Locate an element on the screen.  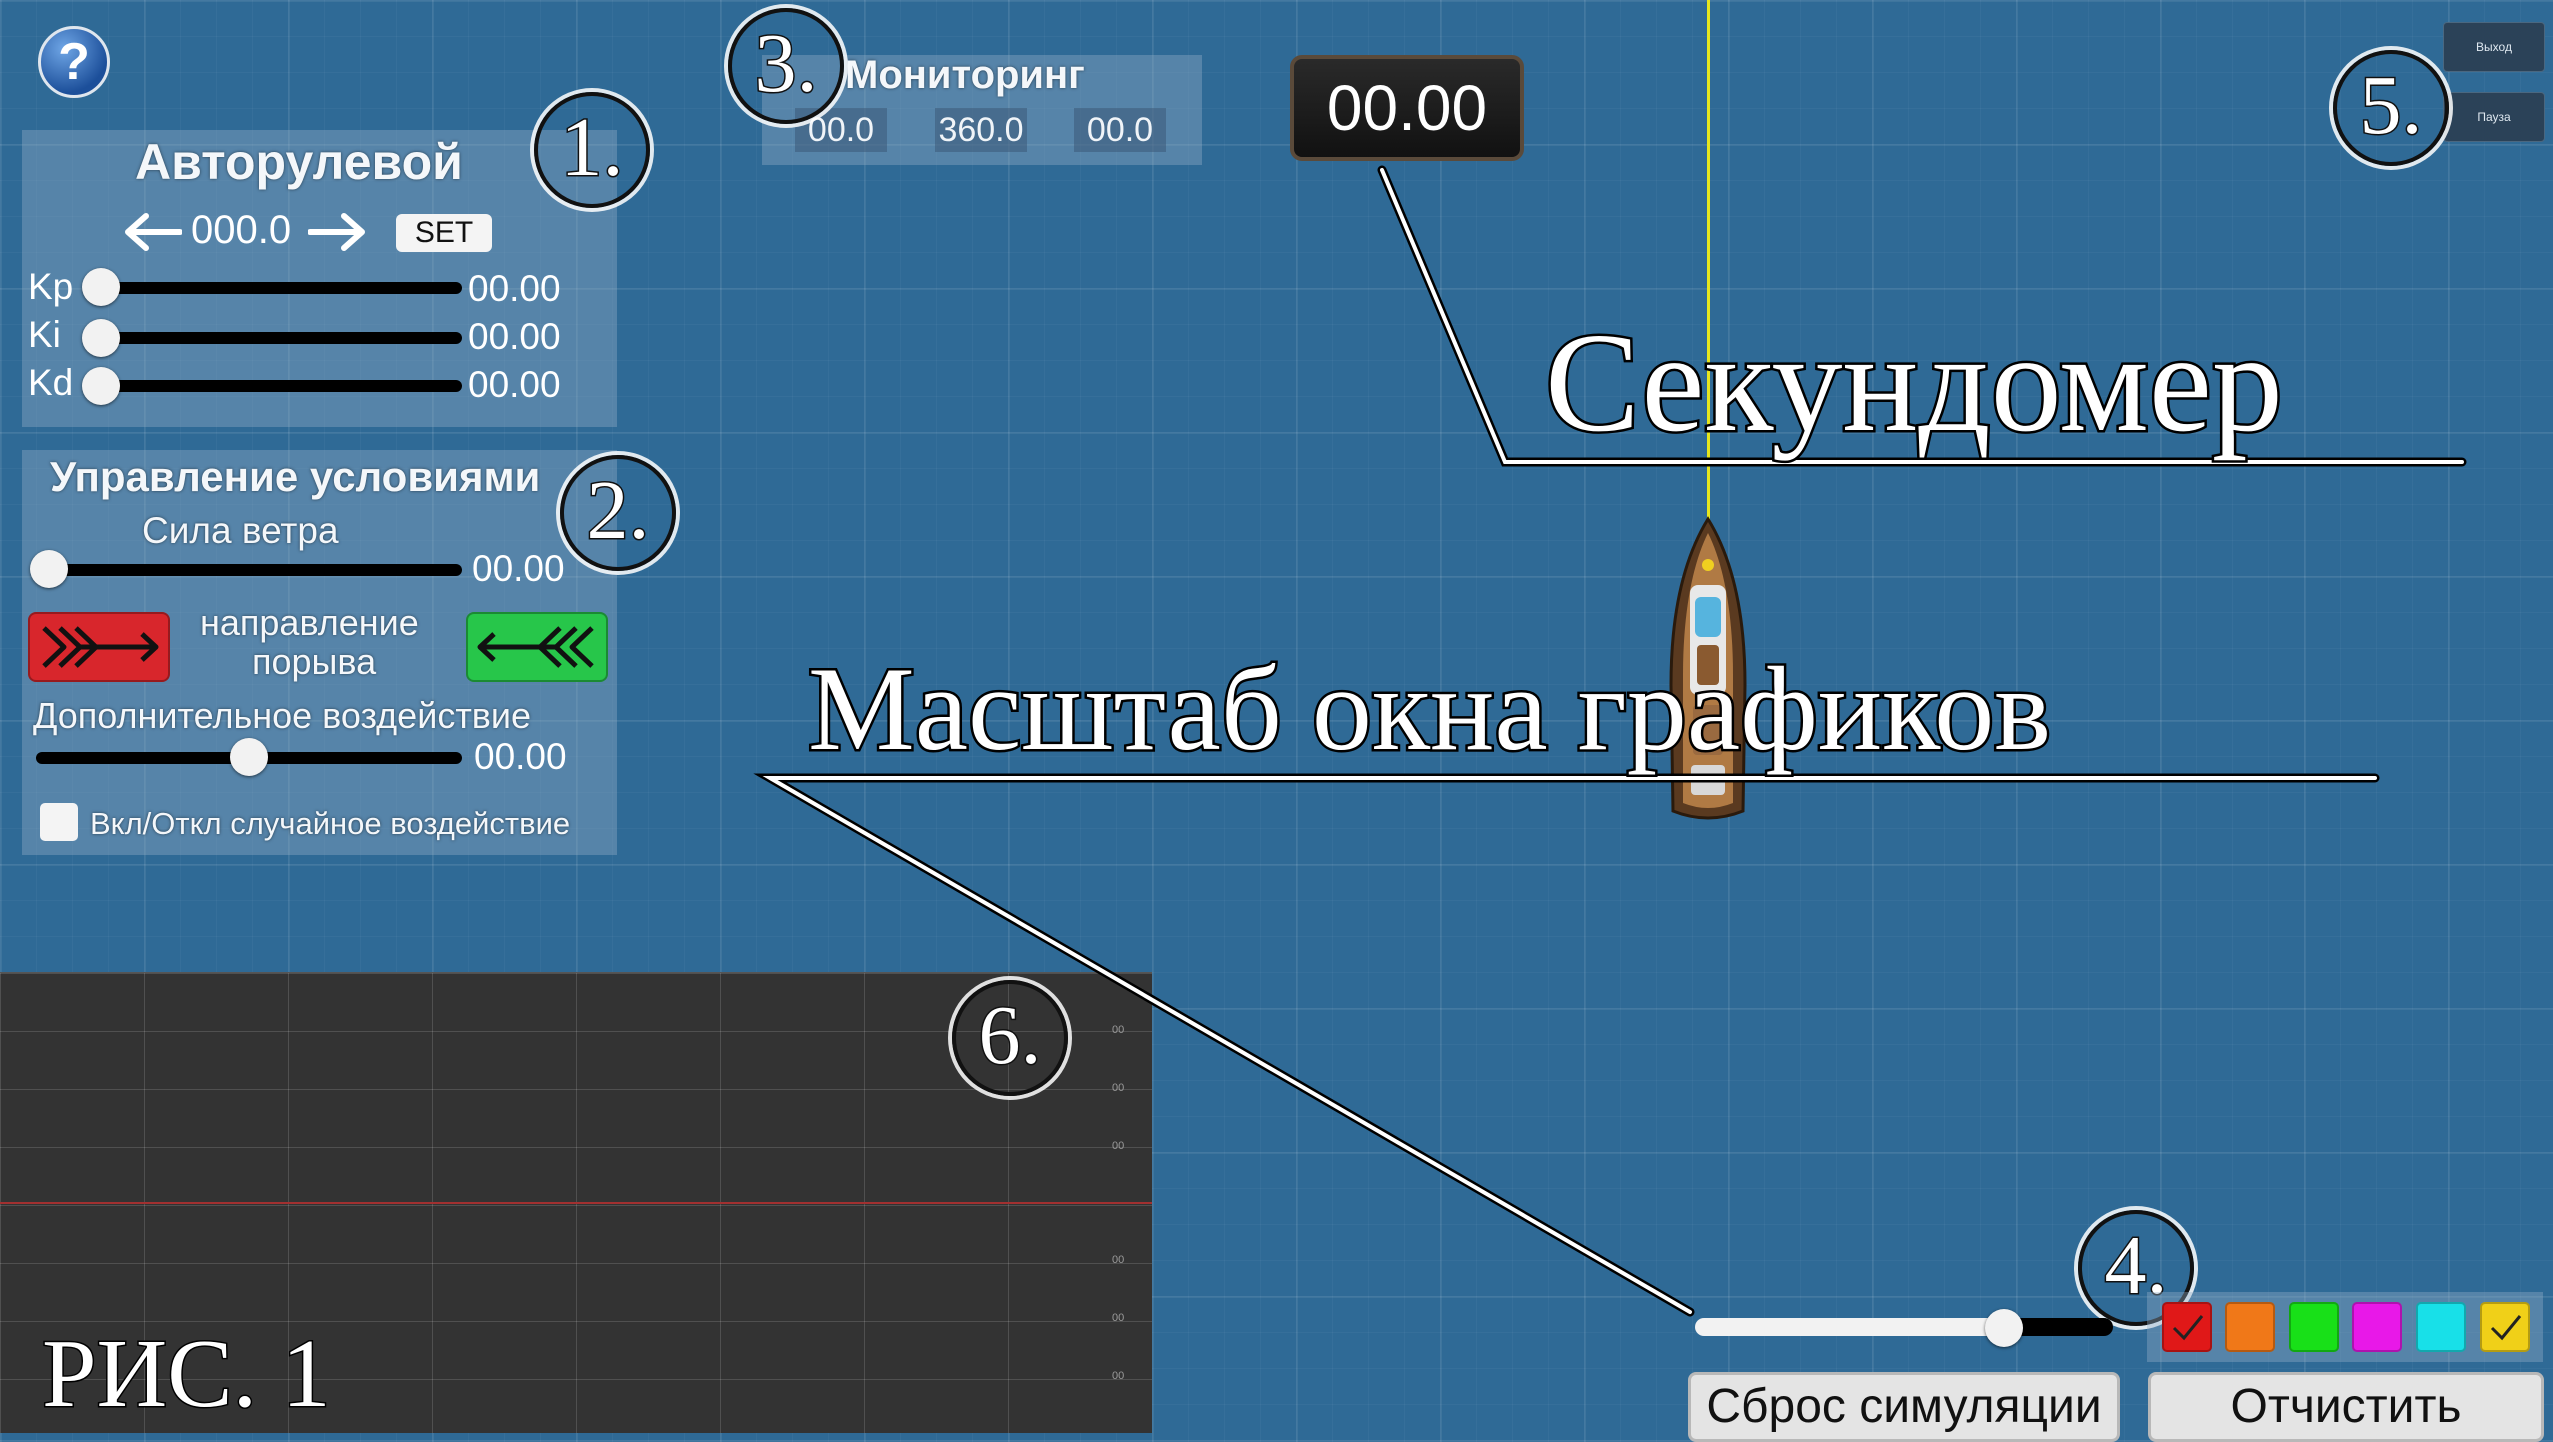
stopwatch-annotation: Секундомер is located at coordinates (1914, 382).